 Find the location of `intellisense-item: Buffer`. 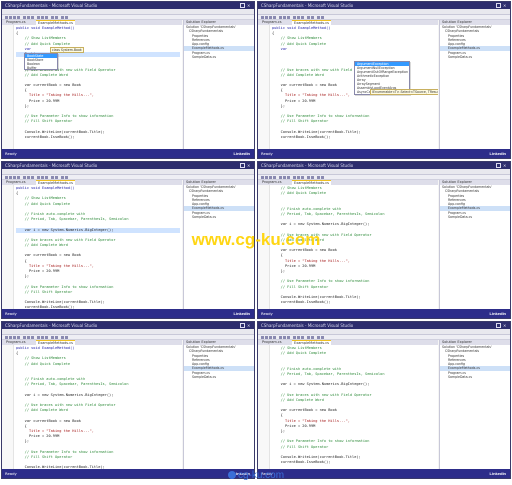

intellisense-item: Buffer is located at coordinates (41, 68).